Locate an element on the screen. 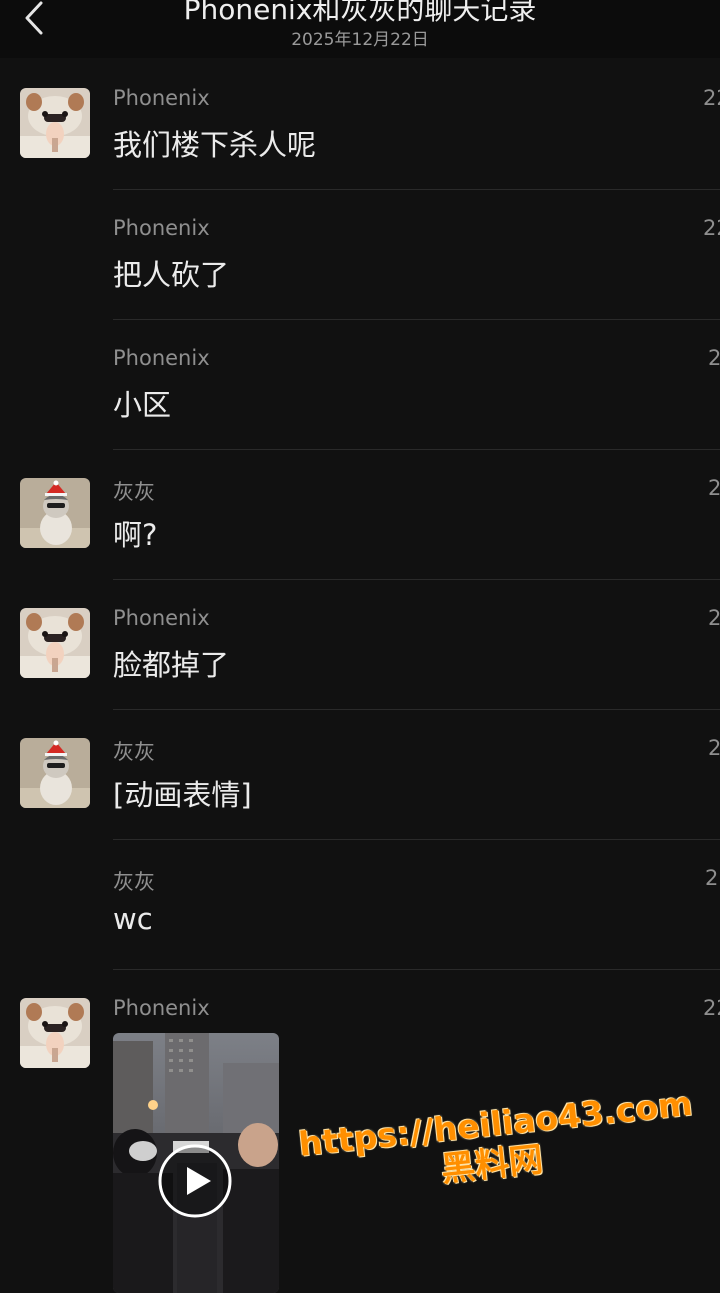 Image resolution: width=720 pixels, height=1293 pixels. message-text: 把人砍了 is located at coordinates (171, 273).